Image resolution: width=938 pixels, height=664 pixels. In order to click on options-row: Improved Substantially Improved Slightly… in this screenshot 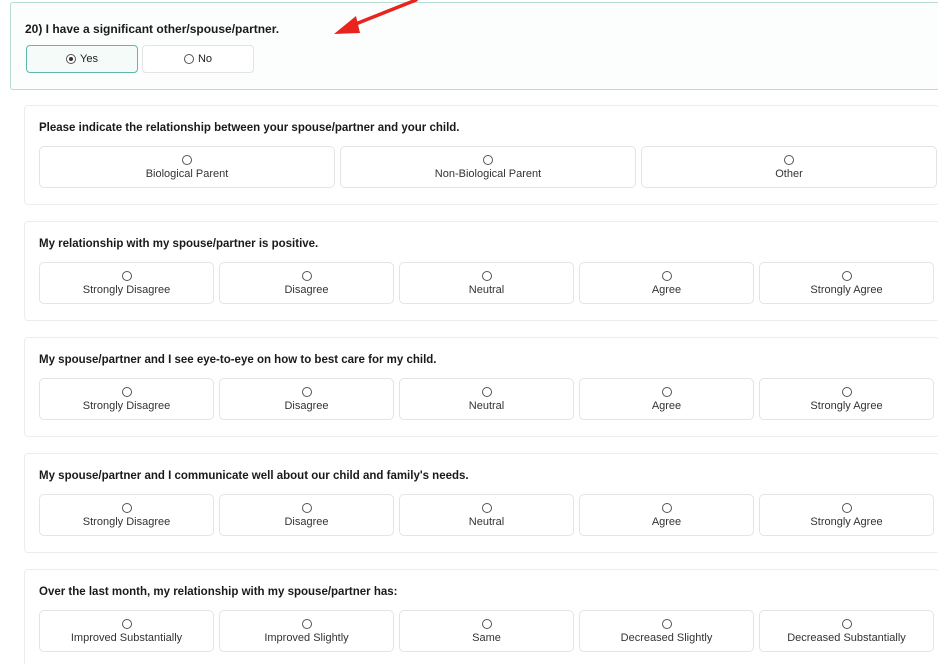, I will do `click(486, 631)`.